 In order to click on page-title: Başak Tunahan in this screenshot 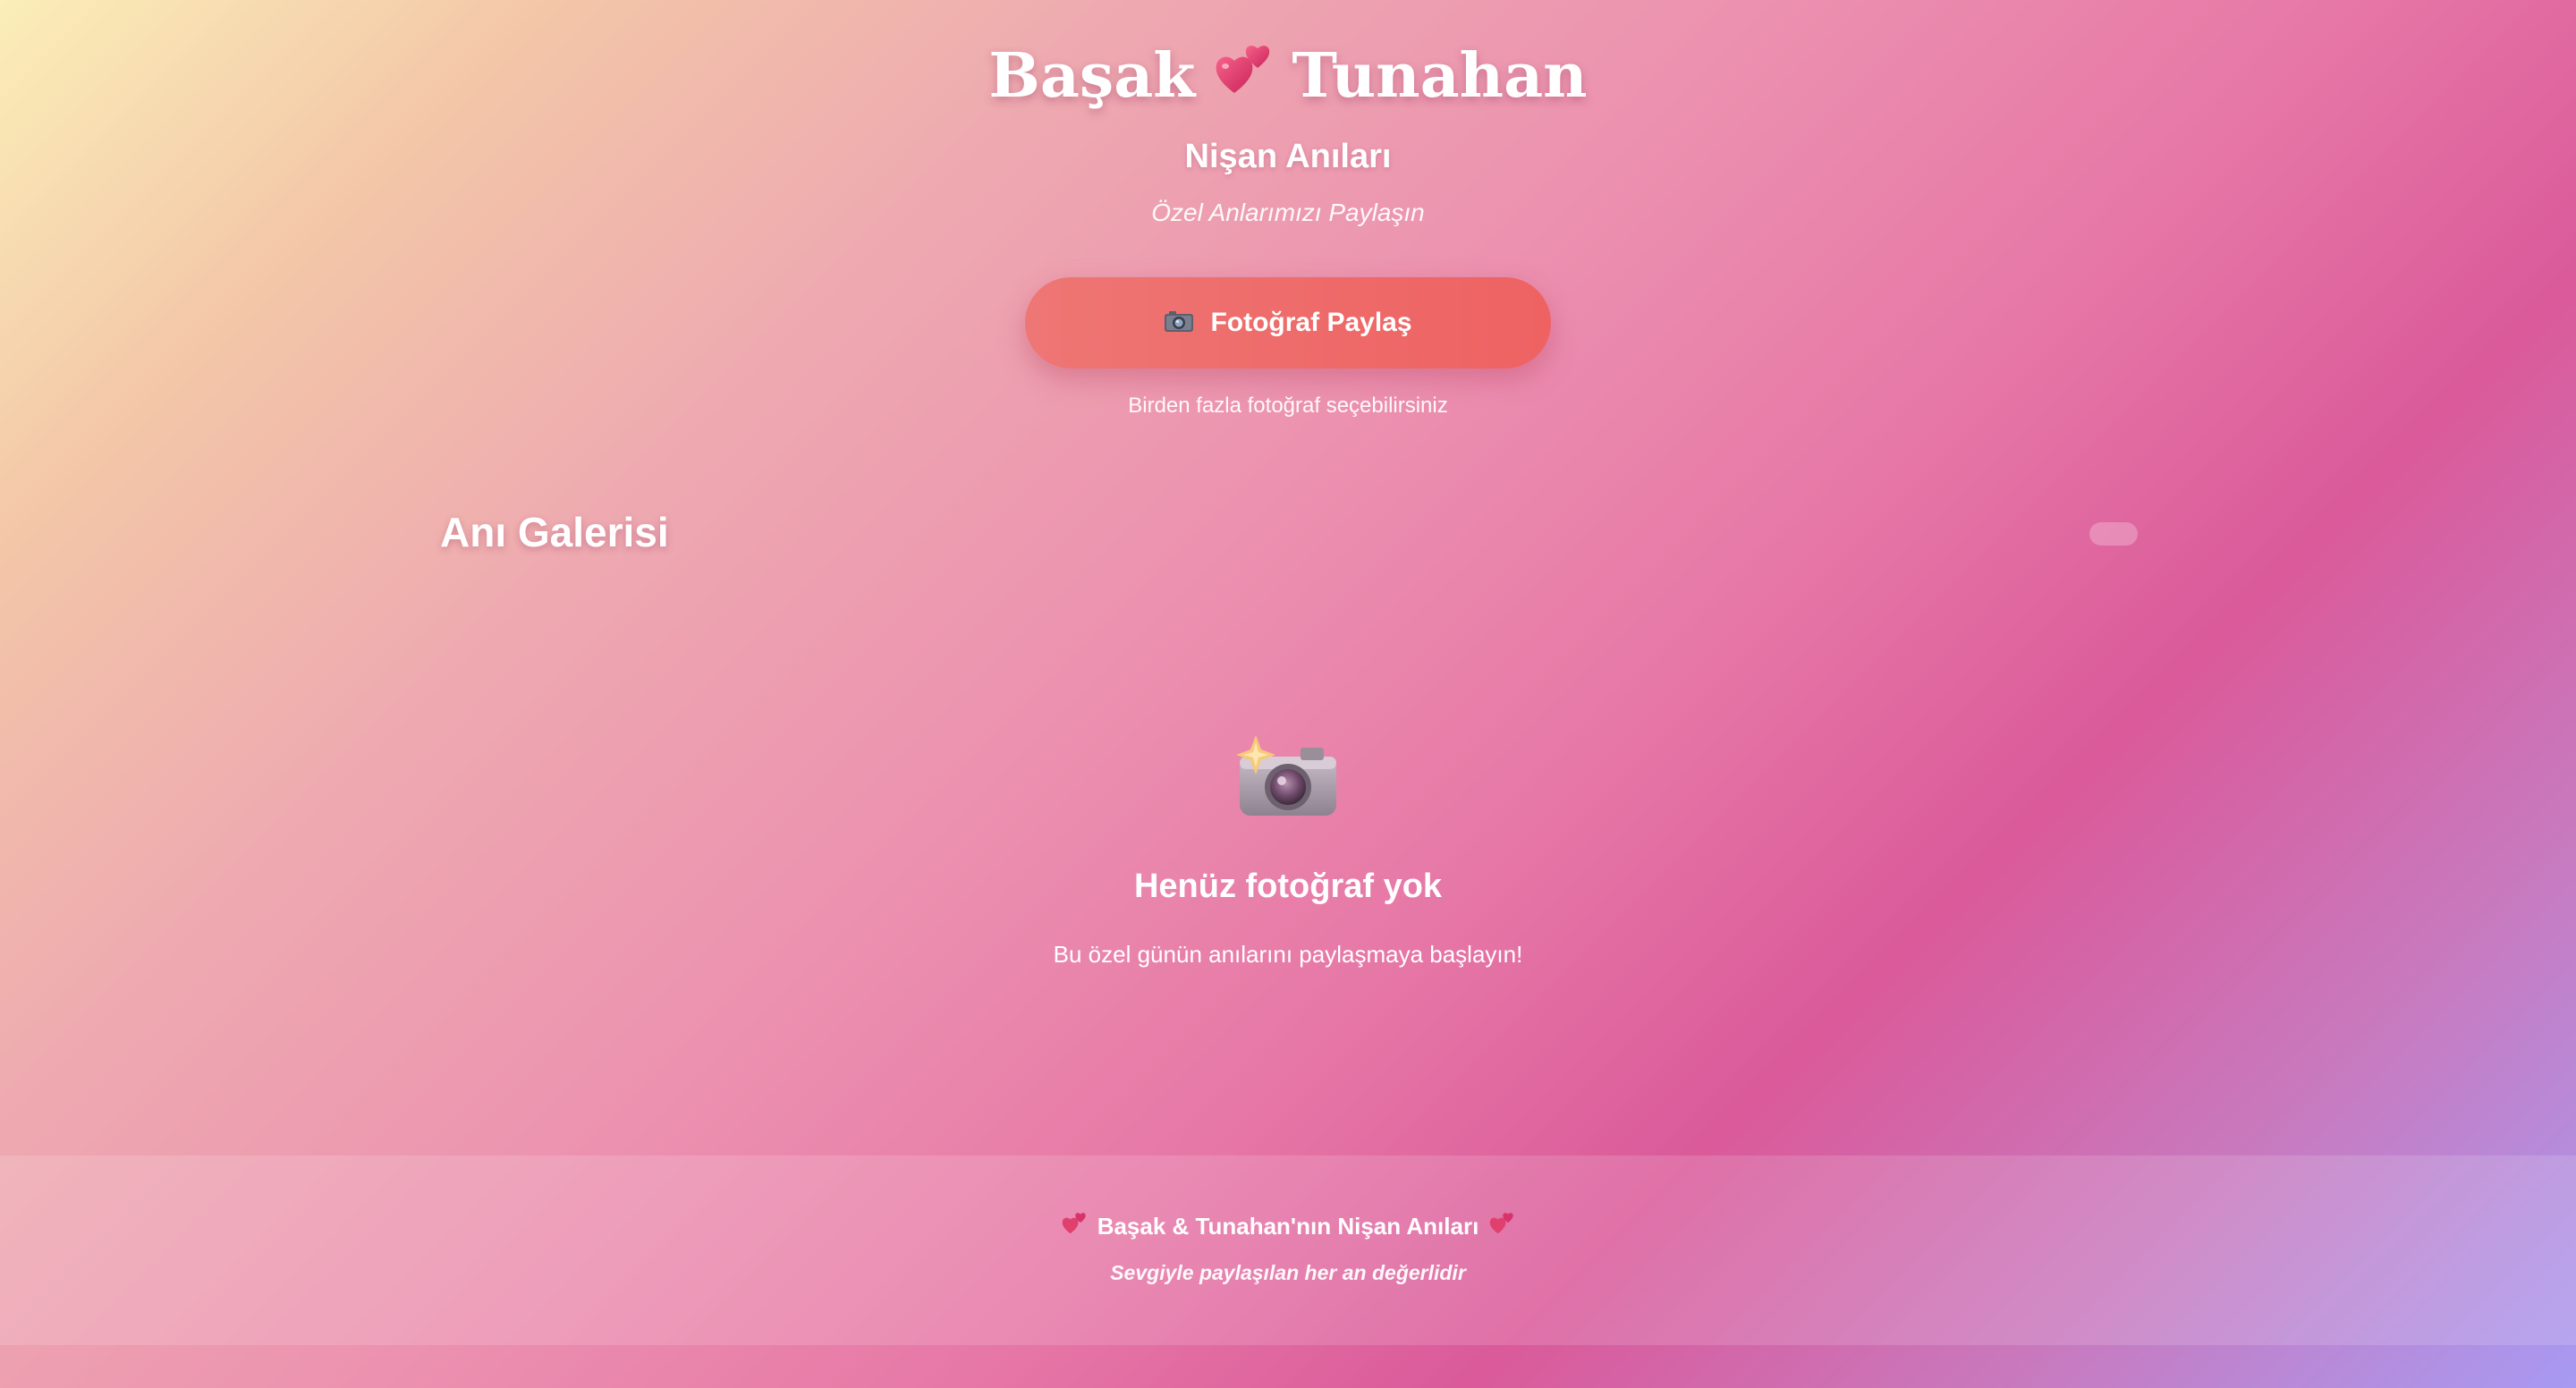, I will do `click(1288, 79)`.